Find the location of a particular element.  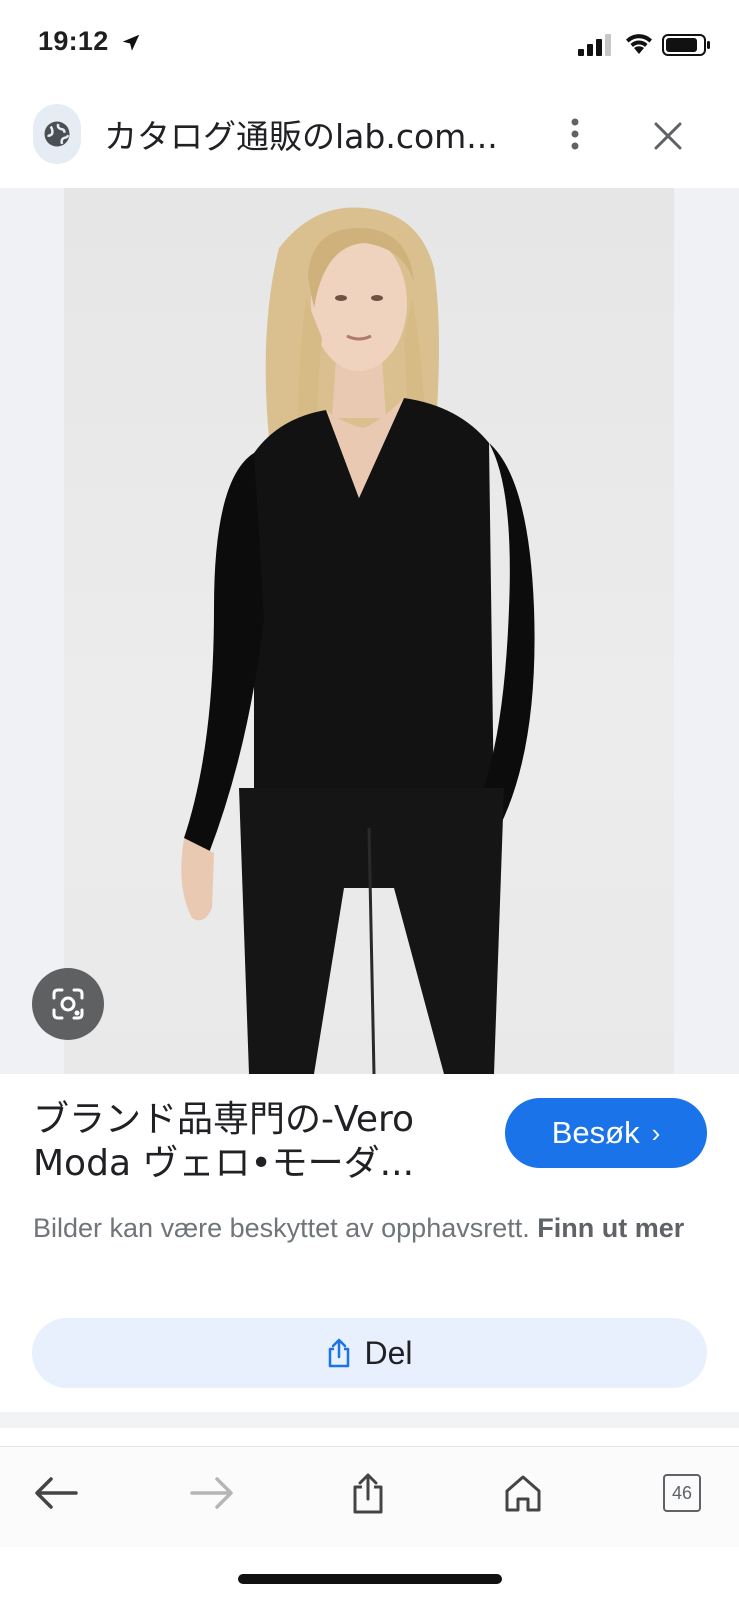

home-button is located at coordinates (523, 1493).